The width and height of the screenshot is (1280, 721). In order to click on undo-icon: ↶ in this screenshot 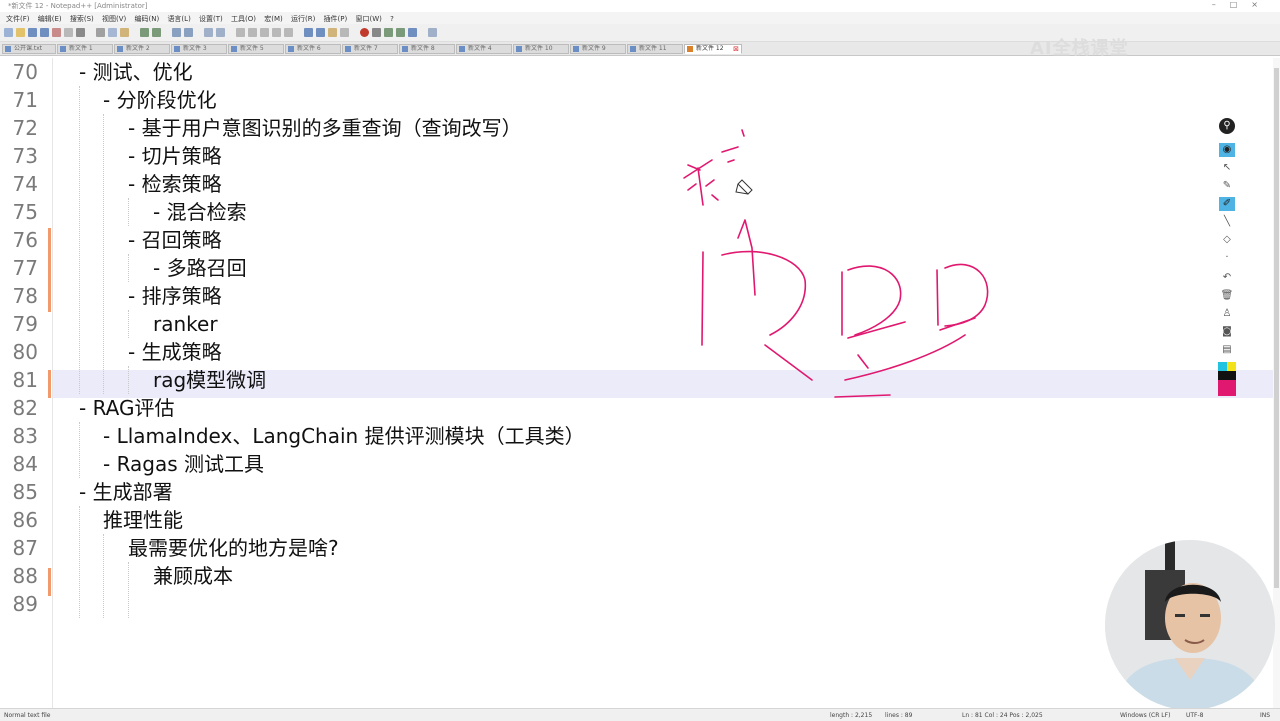, I will do `click(1227, 278)`.